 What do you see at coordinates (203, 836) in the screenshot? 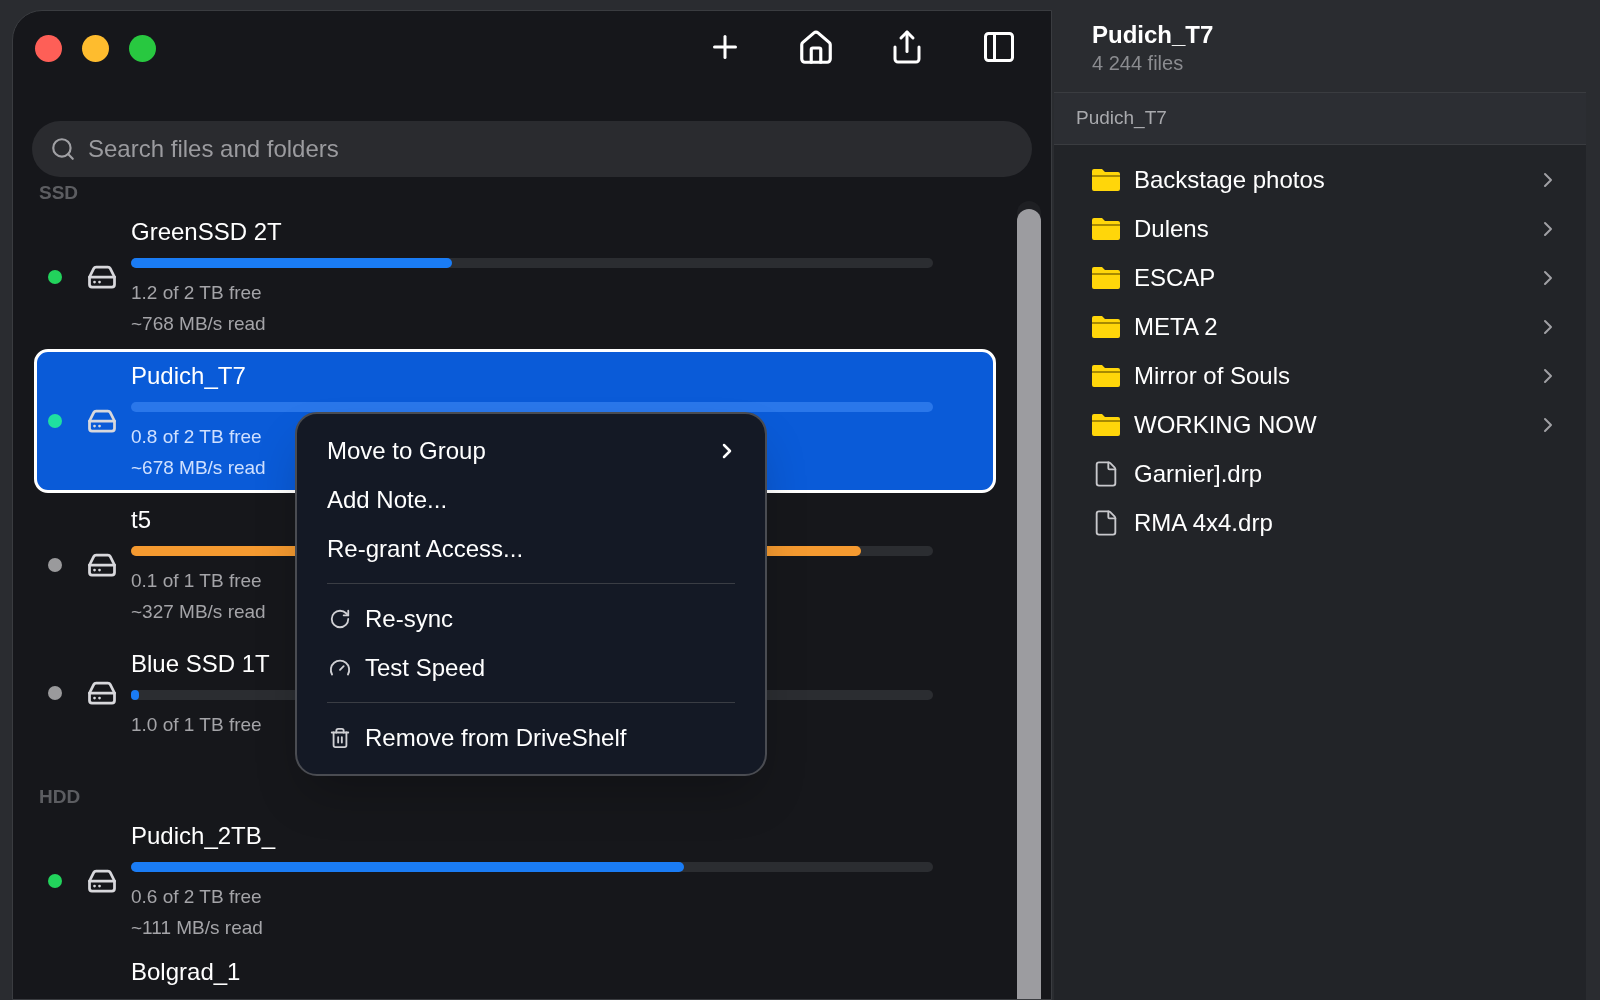
I see `drive-name: Pudich_2TB_` at bounding box center [203, 836].